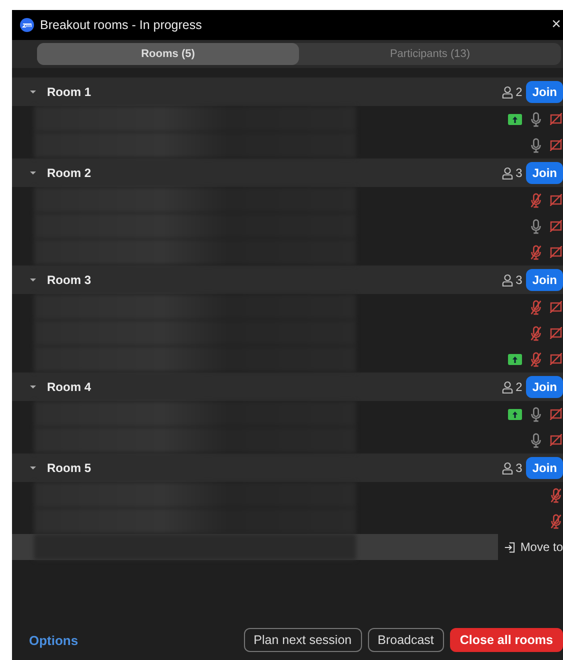  I want to click on room-name: Room 5, so click(69, 468).